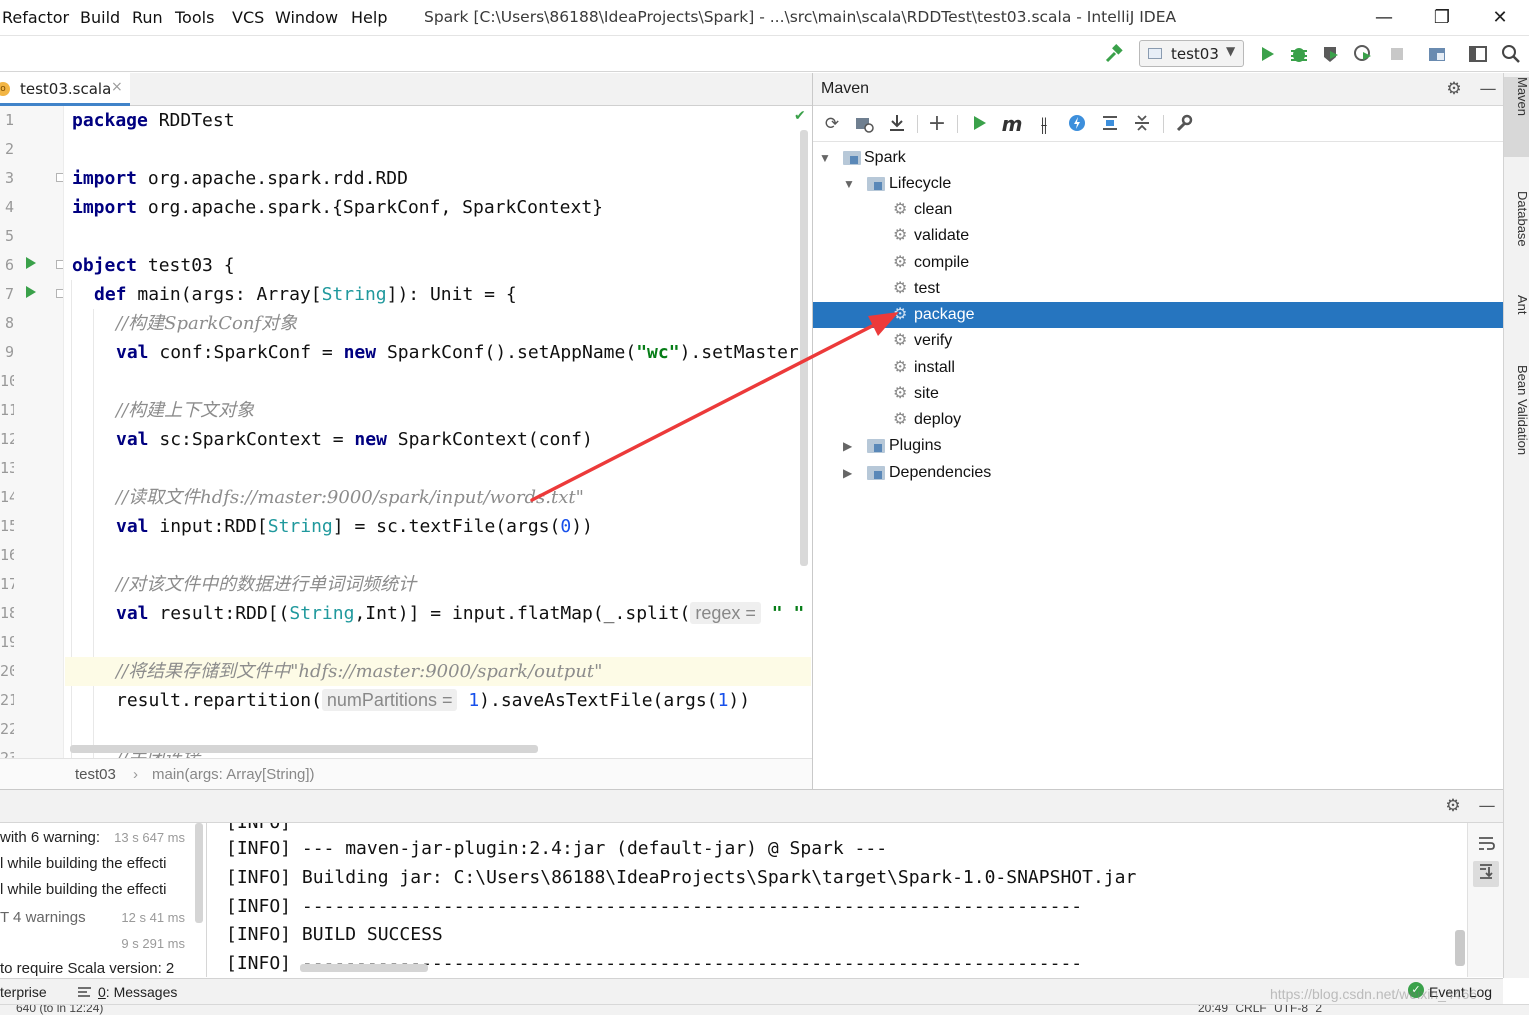  I want to click on tree-node-dependencies: ▶ Dependencies, so click(1158, 473).